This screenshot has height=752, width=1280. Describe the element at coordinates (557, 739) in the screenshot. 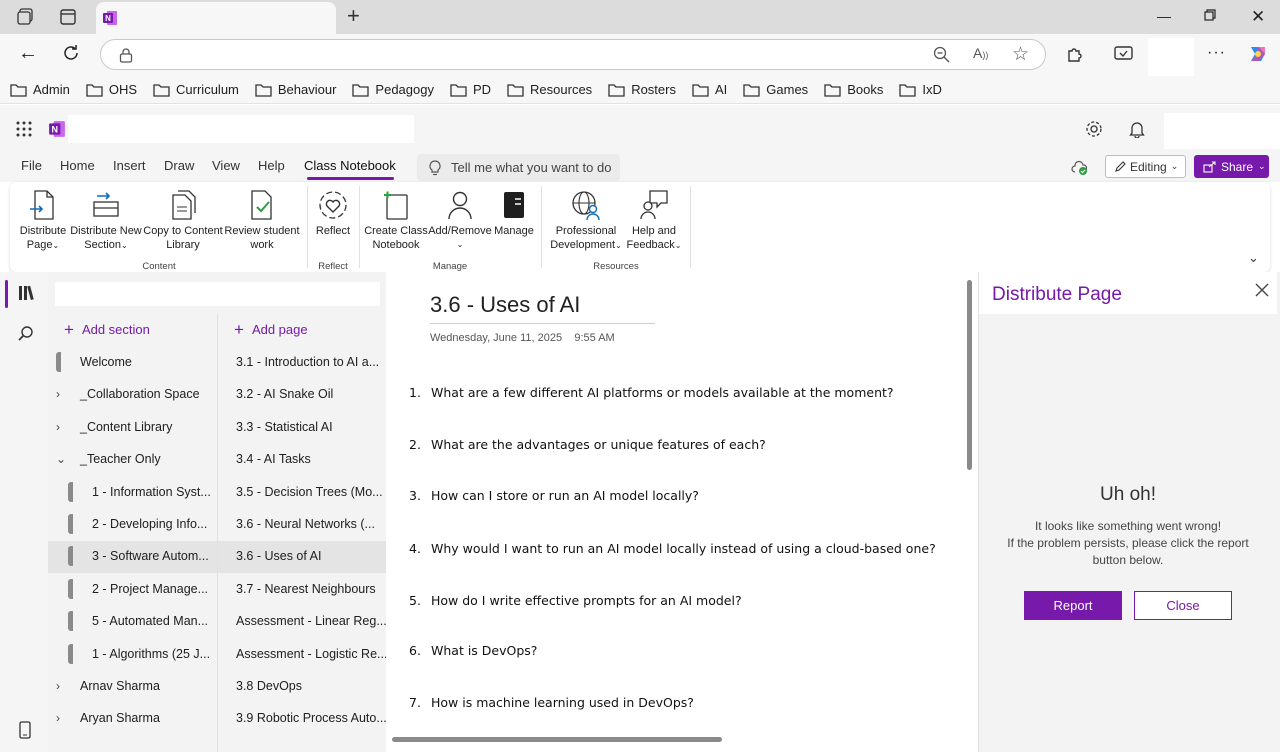

I see `horizontal-scrollbar` at that location.